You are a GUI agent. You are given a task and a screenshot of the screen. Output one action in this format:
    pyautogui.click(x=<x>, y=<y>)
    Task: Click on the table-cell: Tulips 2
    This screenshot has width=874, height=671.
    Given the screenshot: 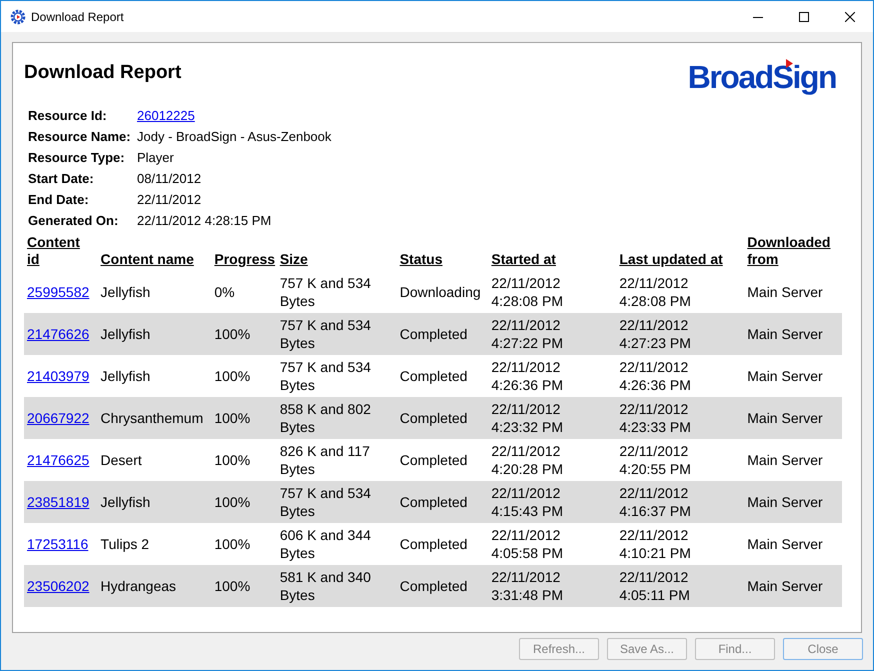 What is the action you would take?
    pyautogui.click(x=125, y=544)
    